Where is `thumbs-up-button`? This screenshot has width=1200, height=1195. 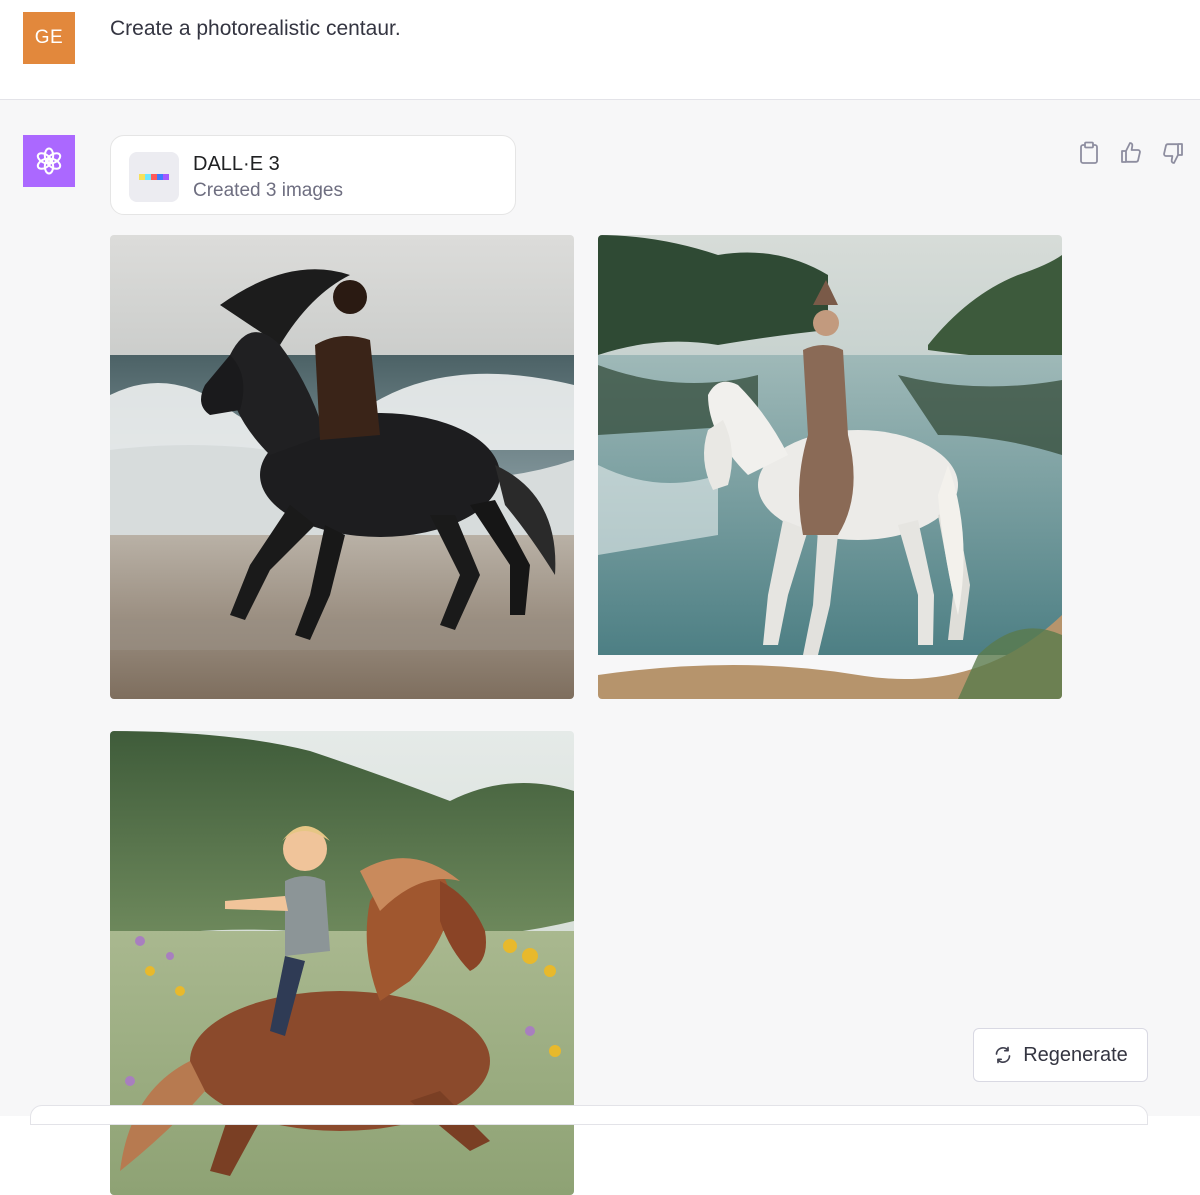 thumbs-up-button is located at coordinates (1131, 153).